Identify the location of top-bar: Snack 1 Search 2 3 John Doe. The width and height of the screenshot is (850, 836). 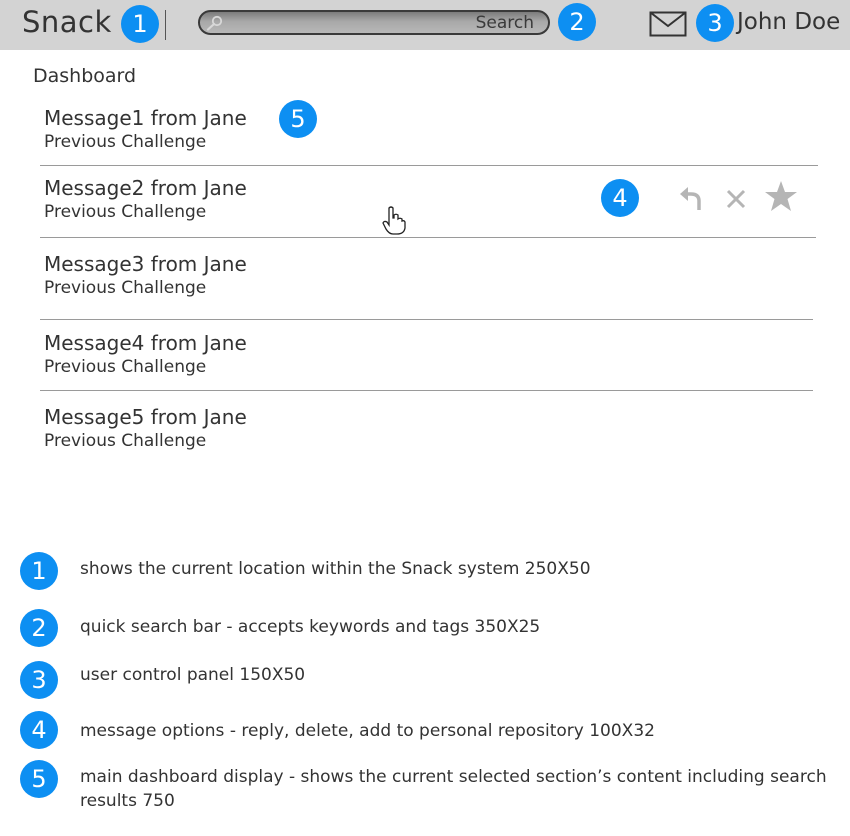
(425, 25).